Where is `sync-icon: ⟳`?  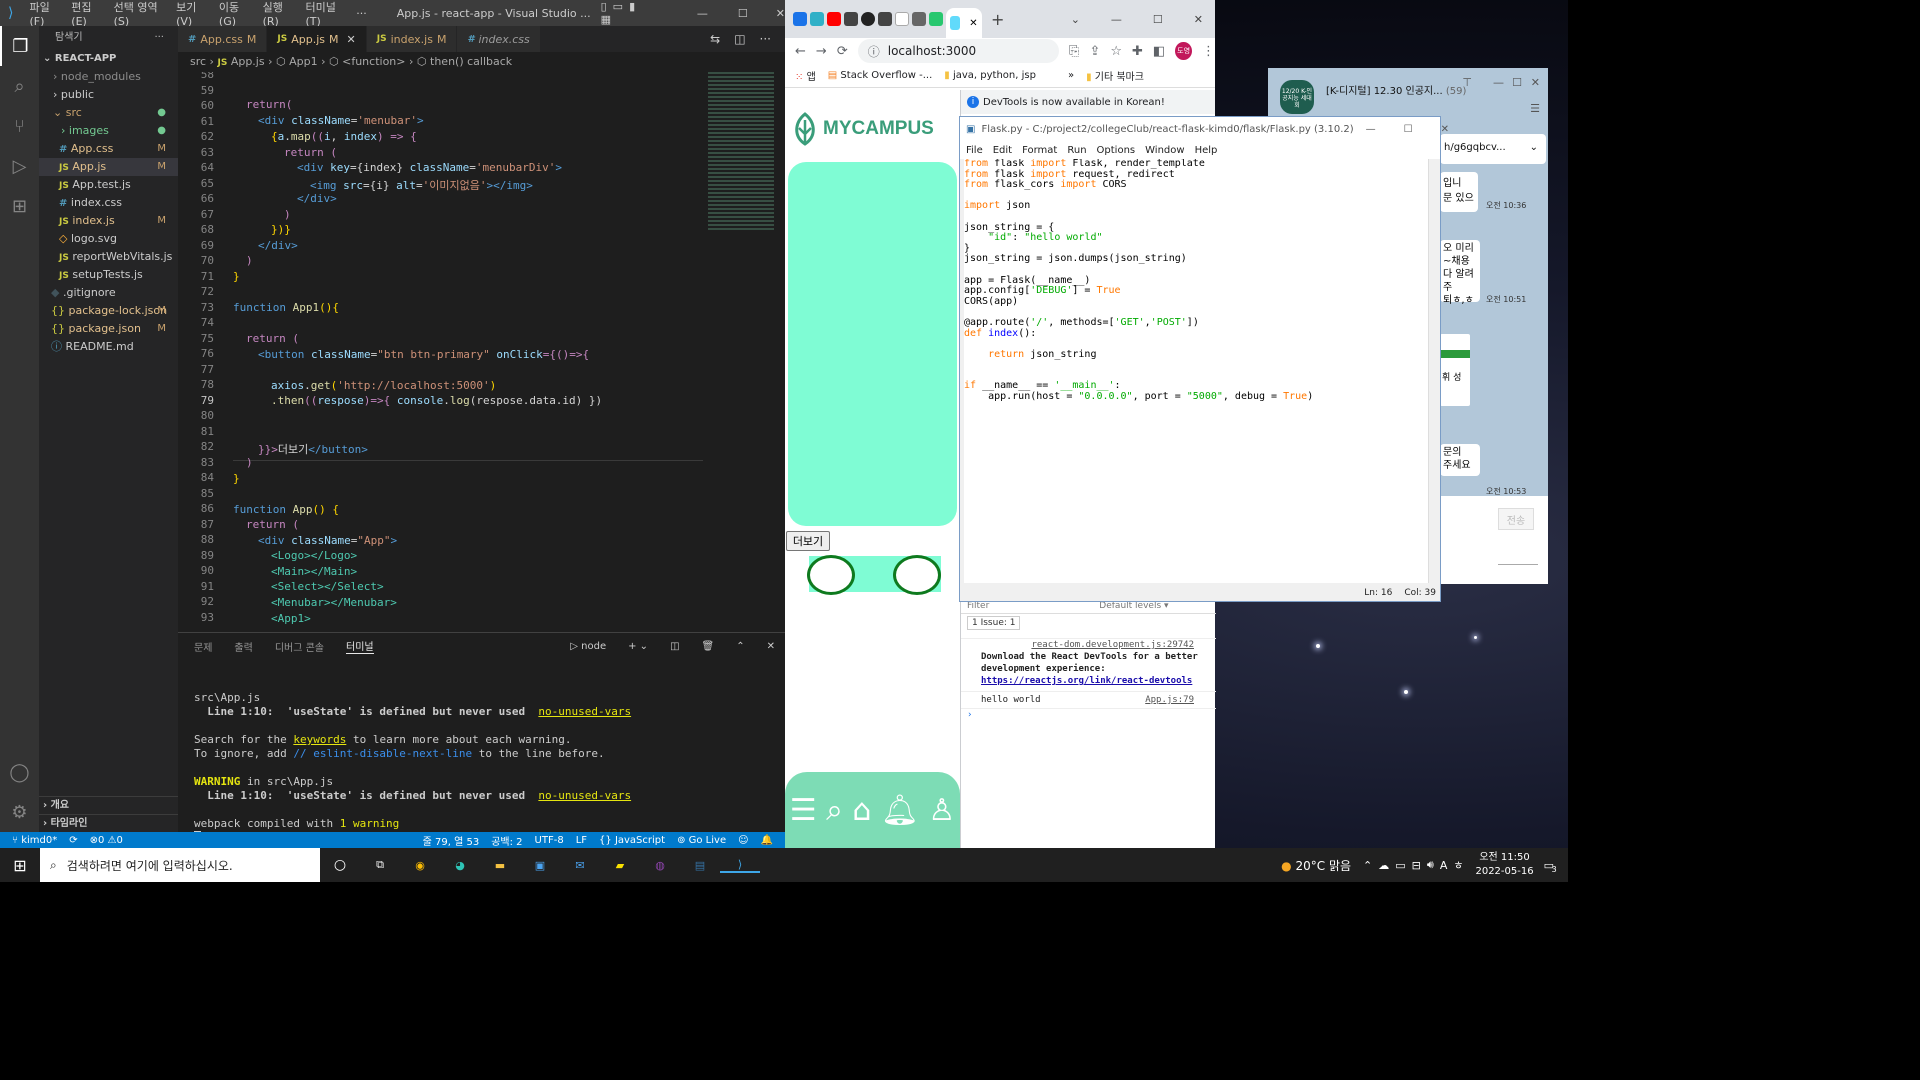
sync-icon: ⟳ is located at coordinates (73, 840).